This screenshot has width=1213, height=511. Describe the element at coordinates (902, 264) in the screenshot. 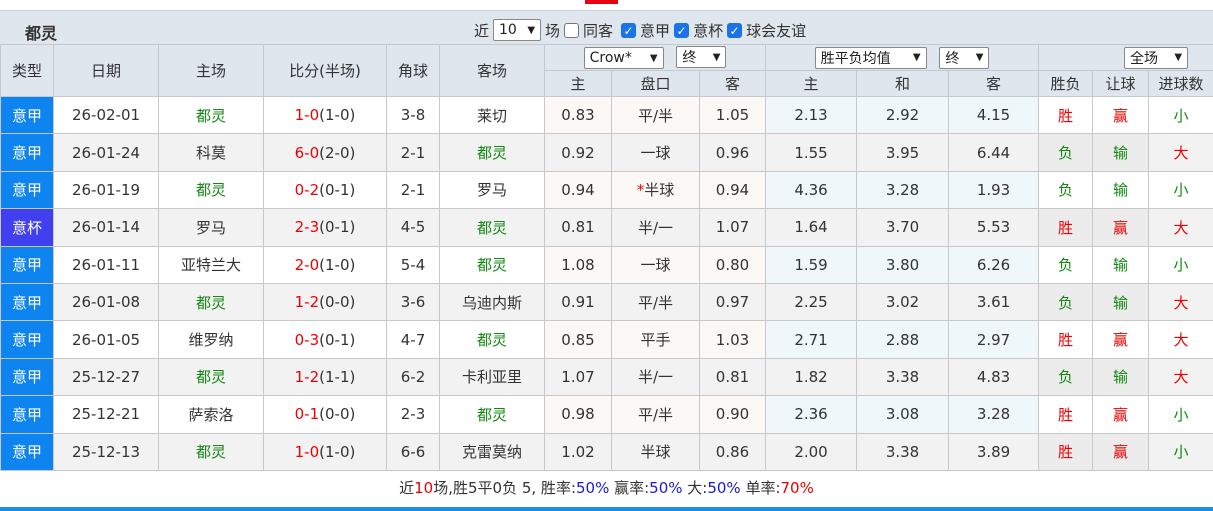

I see `eu-draw-cell-text: 3.80` at that location.